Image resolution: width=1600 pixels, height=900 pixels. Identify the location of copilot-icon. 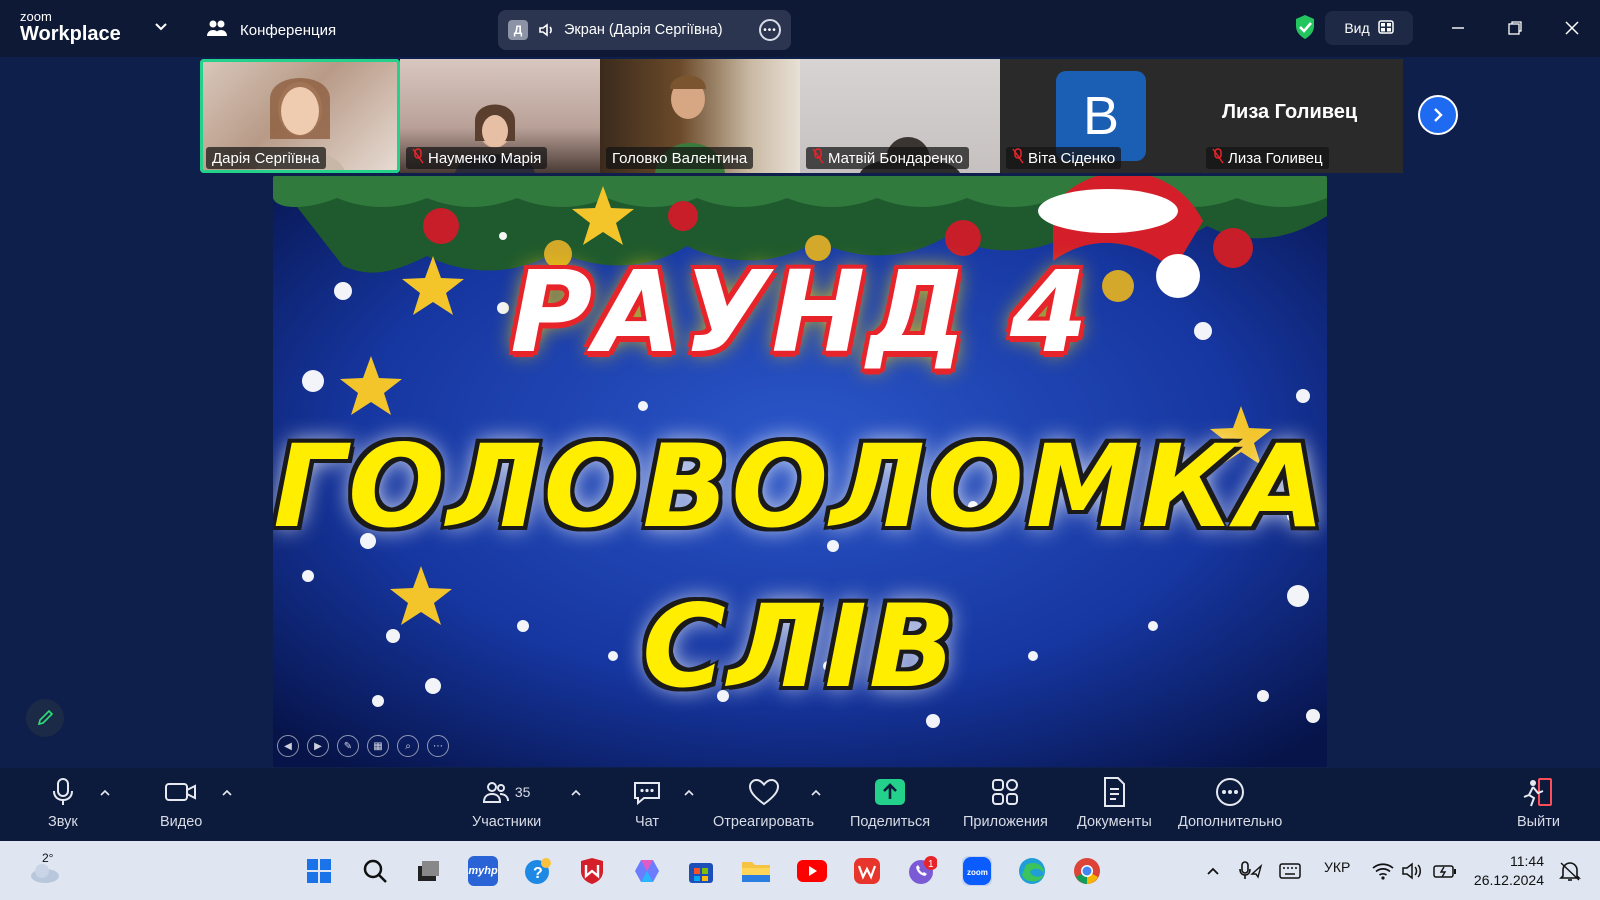
(647, 871).